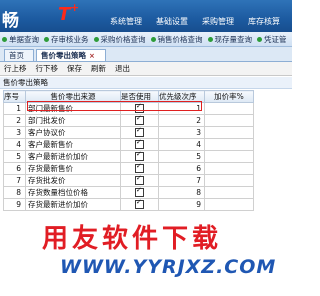 The image size is (320, 296). I want to click on cell-index: 1, so click(14, 108).